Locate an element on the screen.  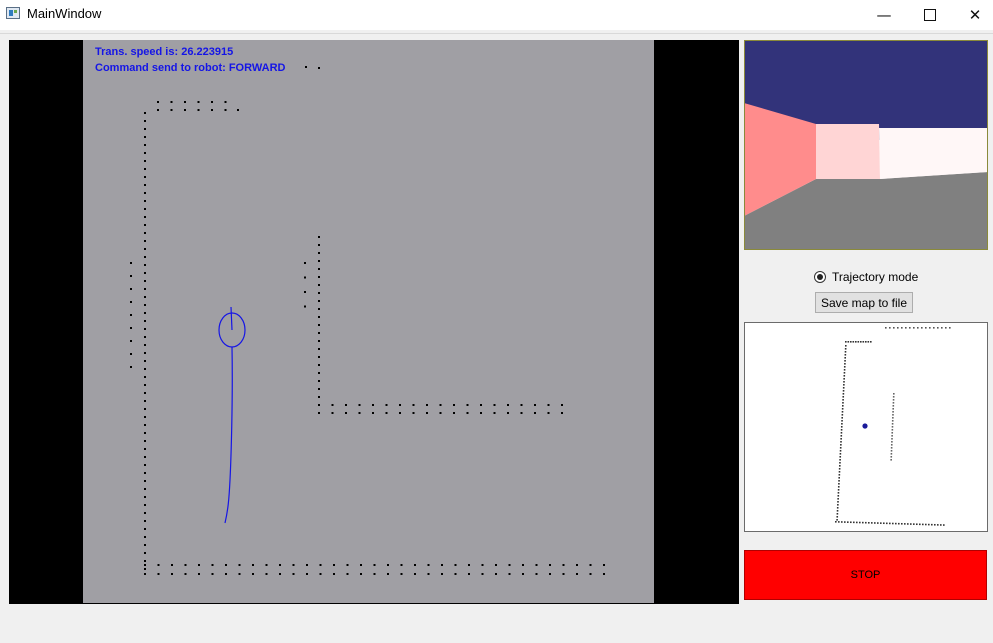
divider is located at coordinates (496, 33).